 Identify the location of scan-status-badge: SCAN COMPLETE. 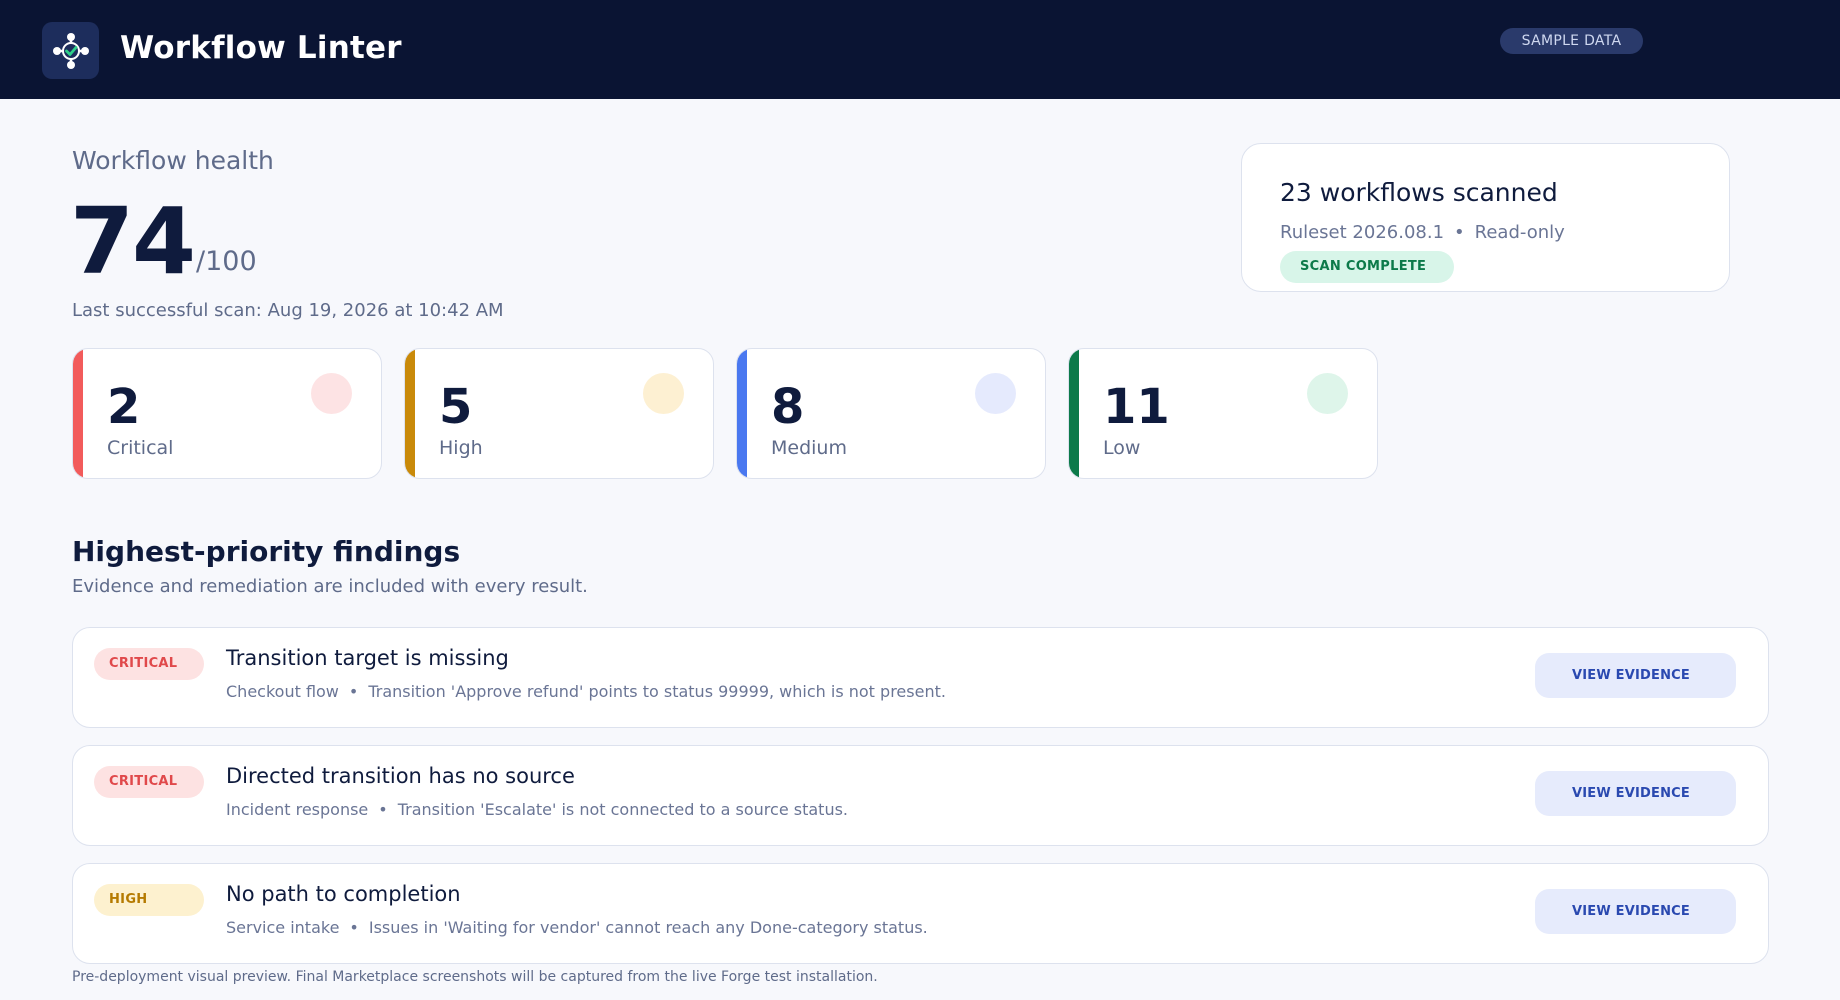
(1367, 267).